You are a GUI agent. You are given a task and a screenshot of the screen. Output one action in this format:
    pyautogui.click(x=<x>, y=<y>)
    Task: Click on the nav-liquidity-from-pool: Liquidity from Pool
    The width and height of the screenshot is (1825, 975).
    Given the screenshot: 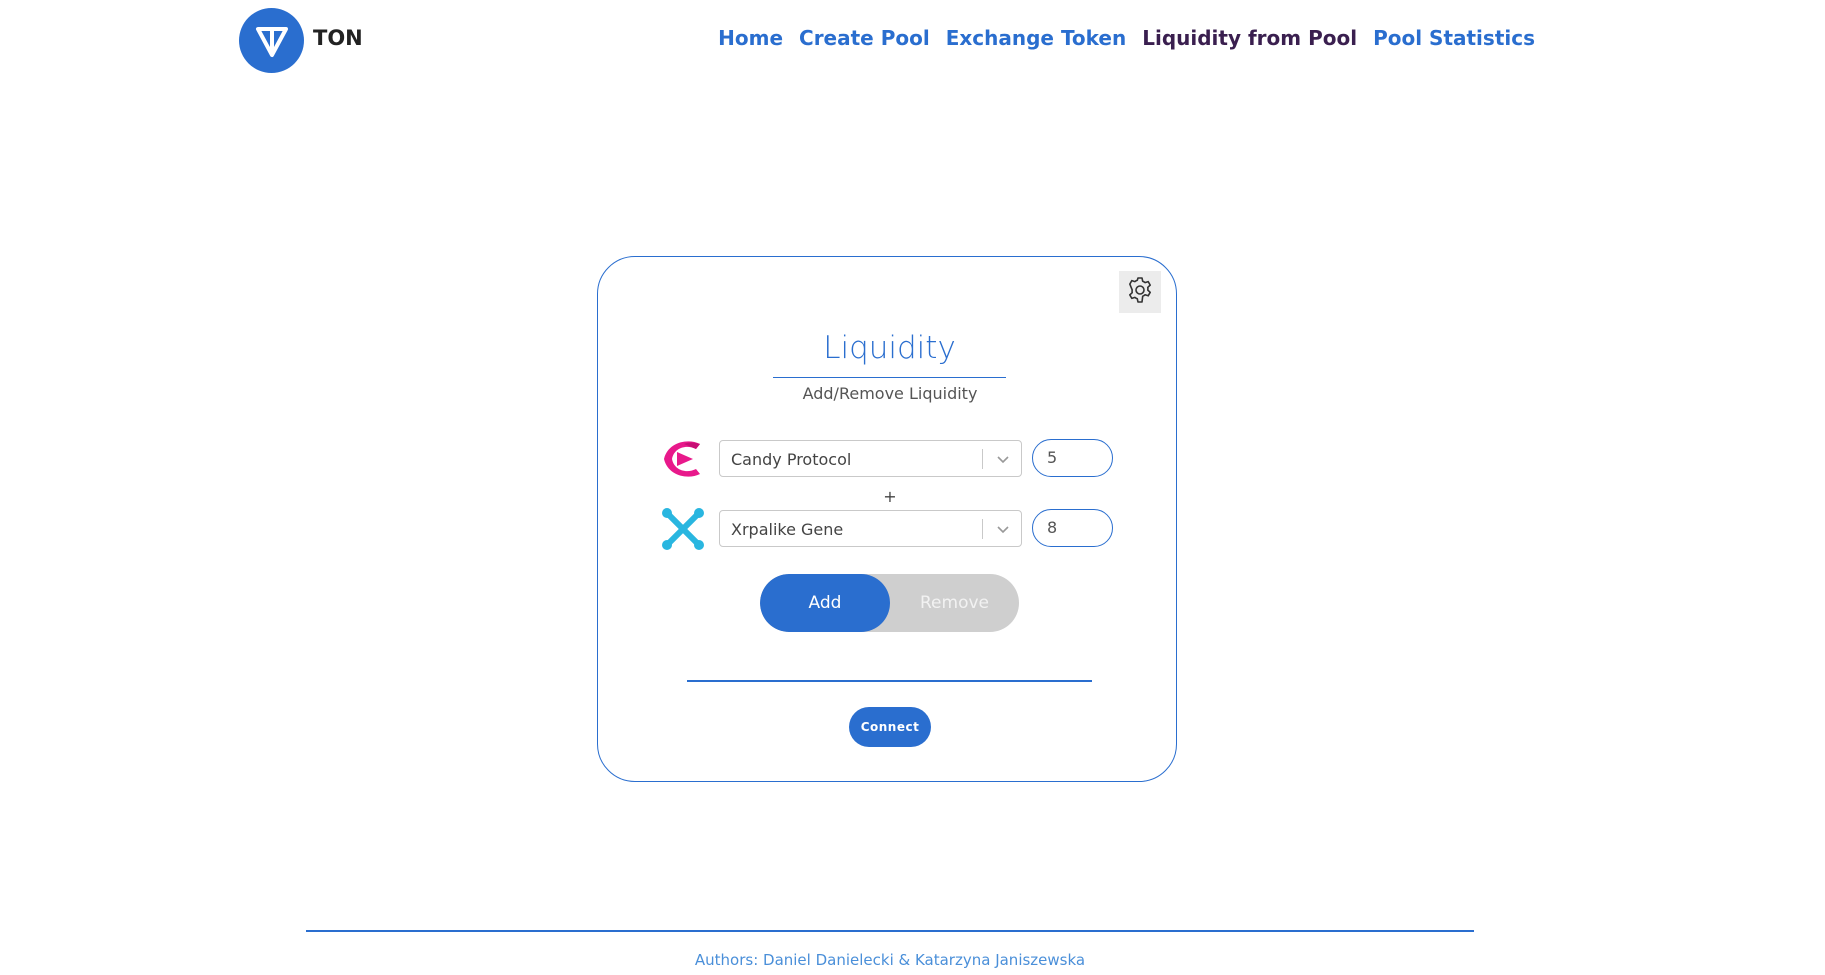 What is the action you would take?
    pyautogui.click(x=1249, y=38)
    